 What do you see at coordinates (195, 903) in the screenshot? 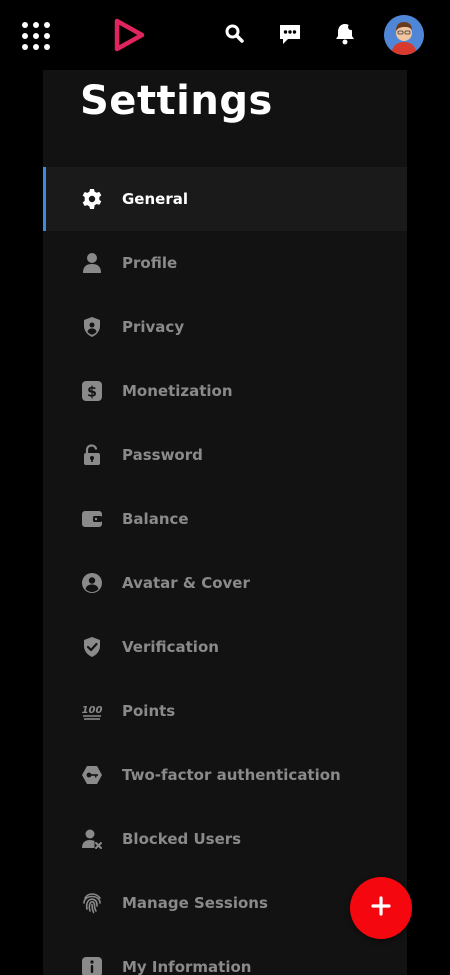
I see `menu-item-label: Manage Sessions` at bounding box center [195, 903].